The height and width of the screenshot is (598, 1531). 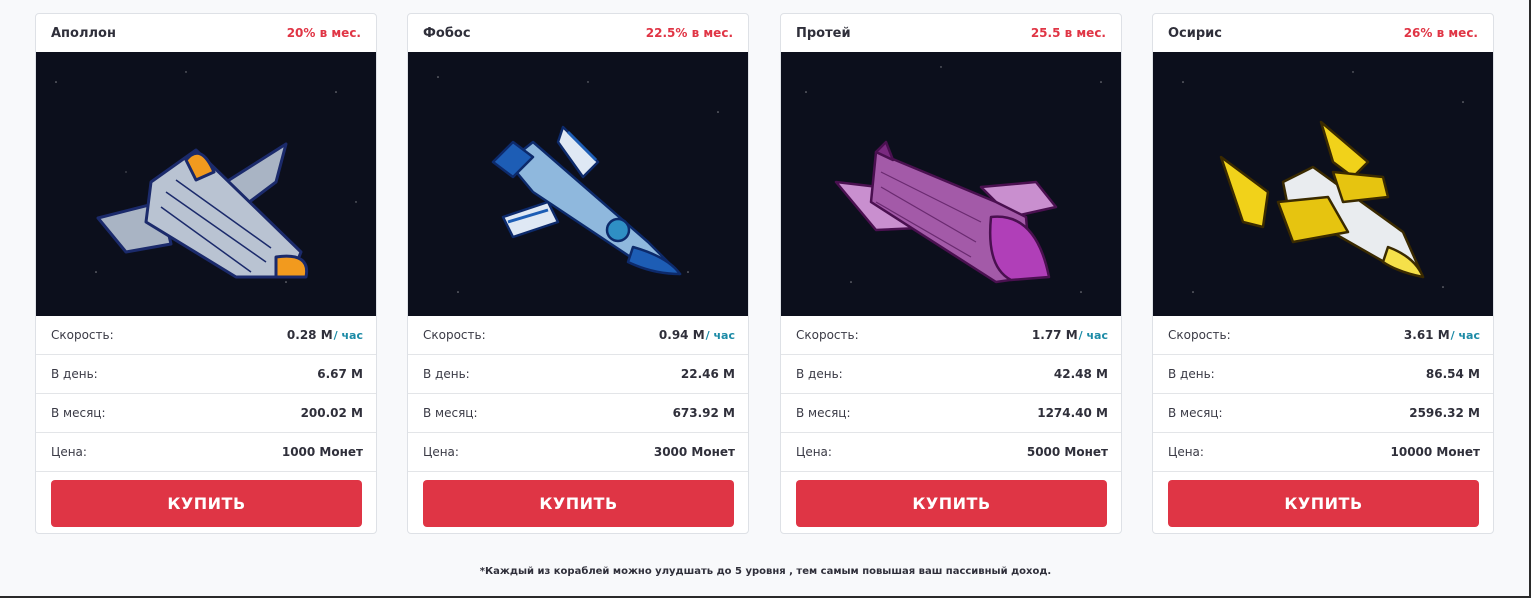 I want to click on day-value: 6.67 М, so click(x=340, y=374).